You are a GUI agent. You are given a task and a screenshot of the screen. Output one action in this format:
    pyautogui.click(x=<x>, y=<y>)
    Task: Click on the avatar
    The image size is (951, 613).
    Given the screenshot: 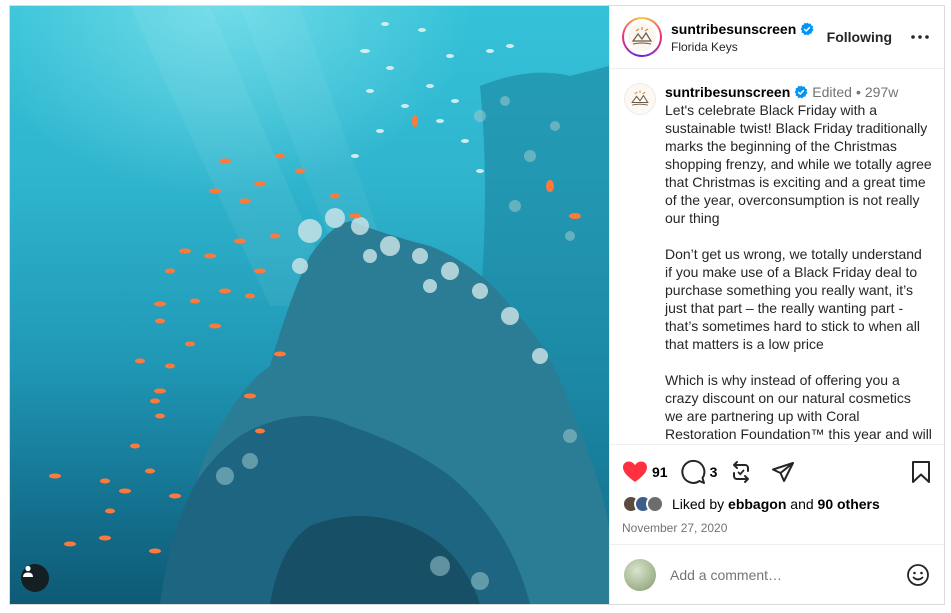 What is the action you would take?
    pyautogui.click(x=642, y=37)
    